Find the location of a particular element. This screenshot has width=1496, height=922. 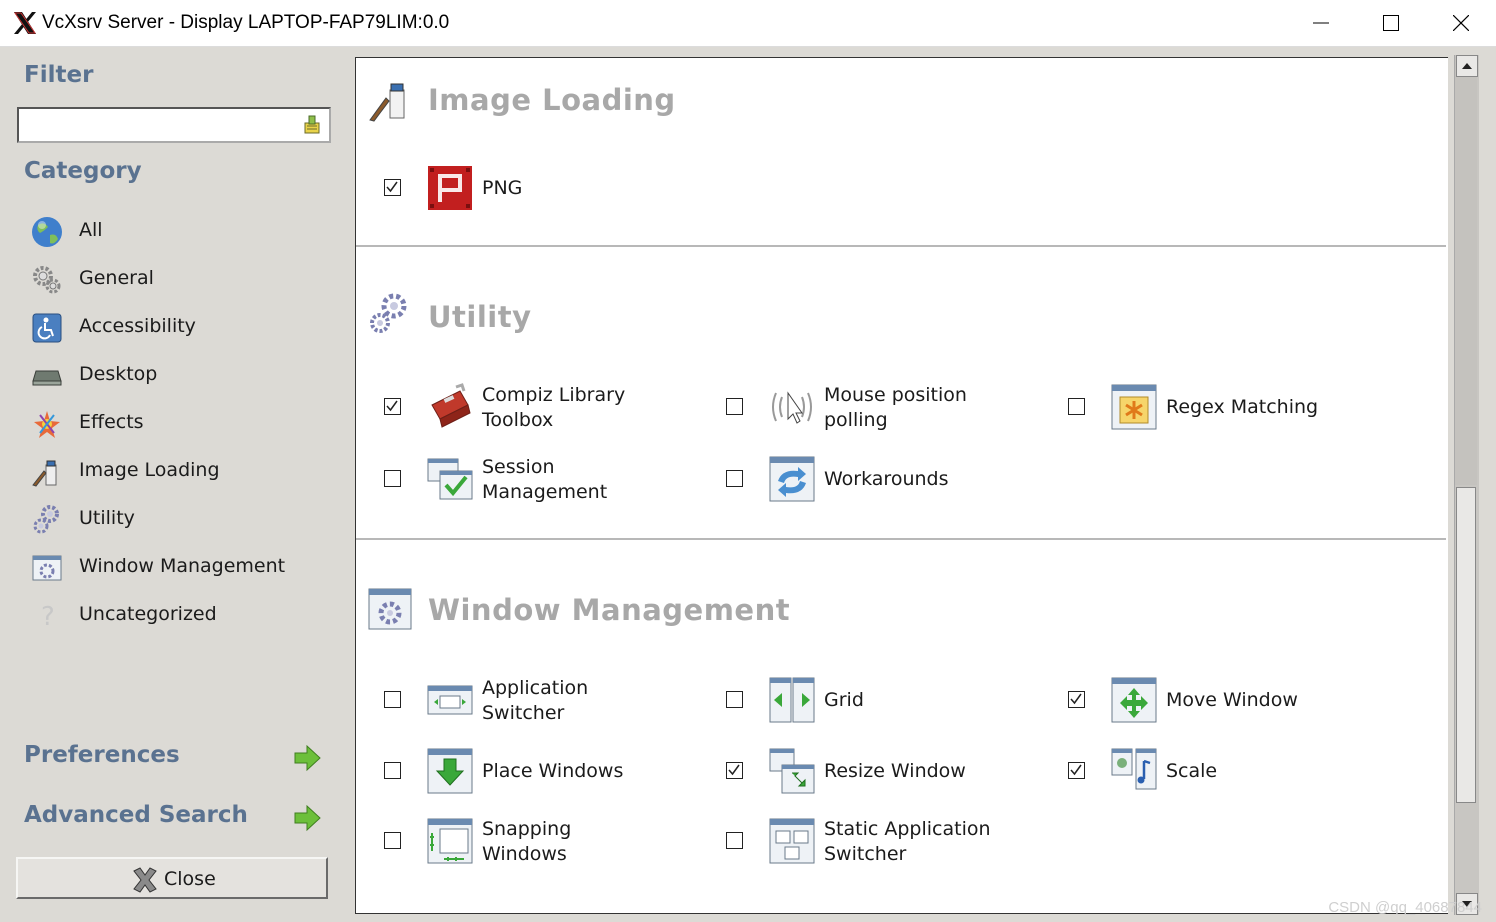

window-management-icon is located at coordinates (390, 609).